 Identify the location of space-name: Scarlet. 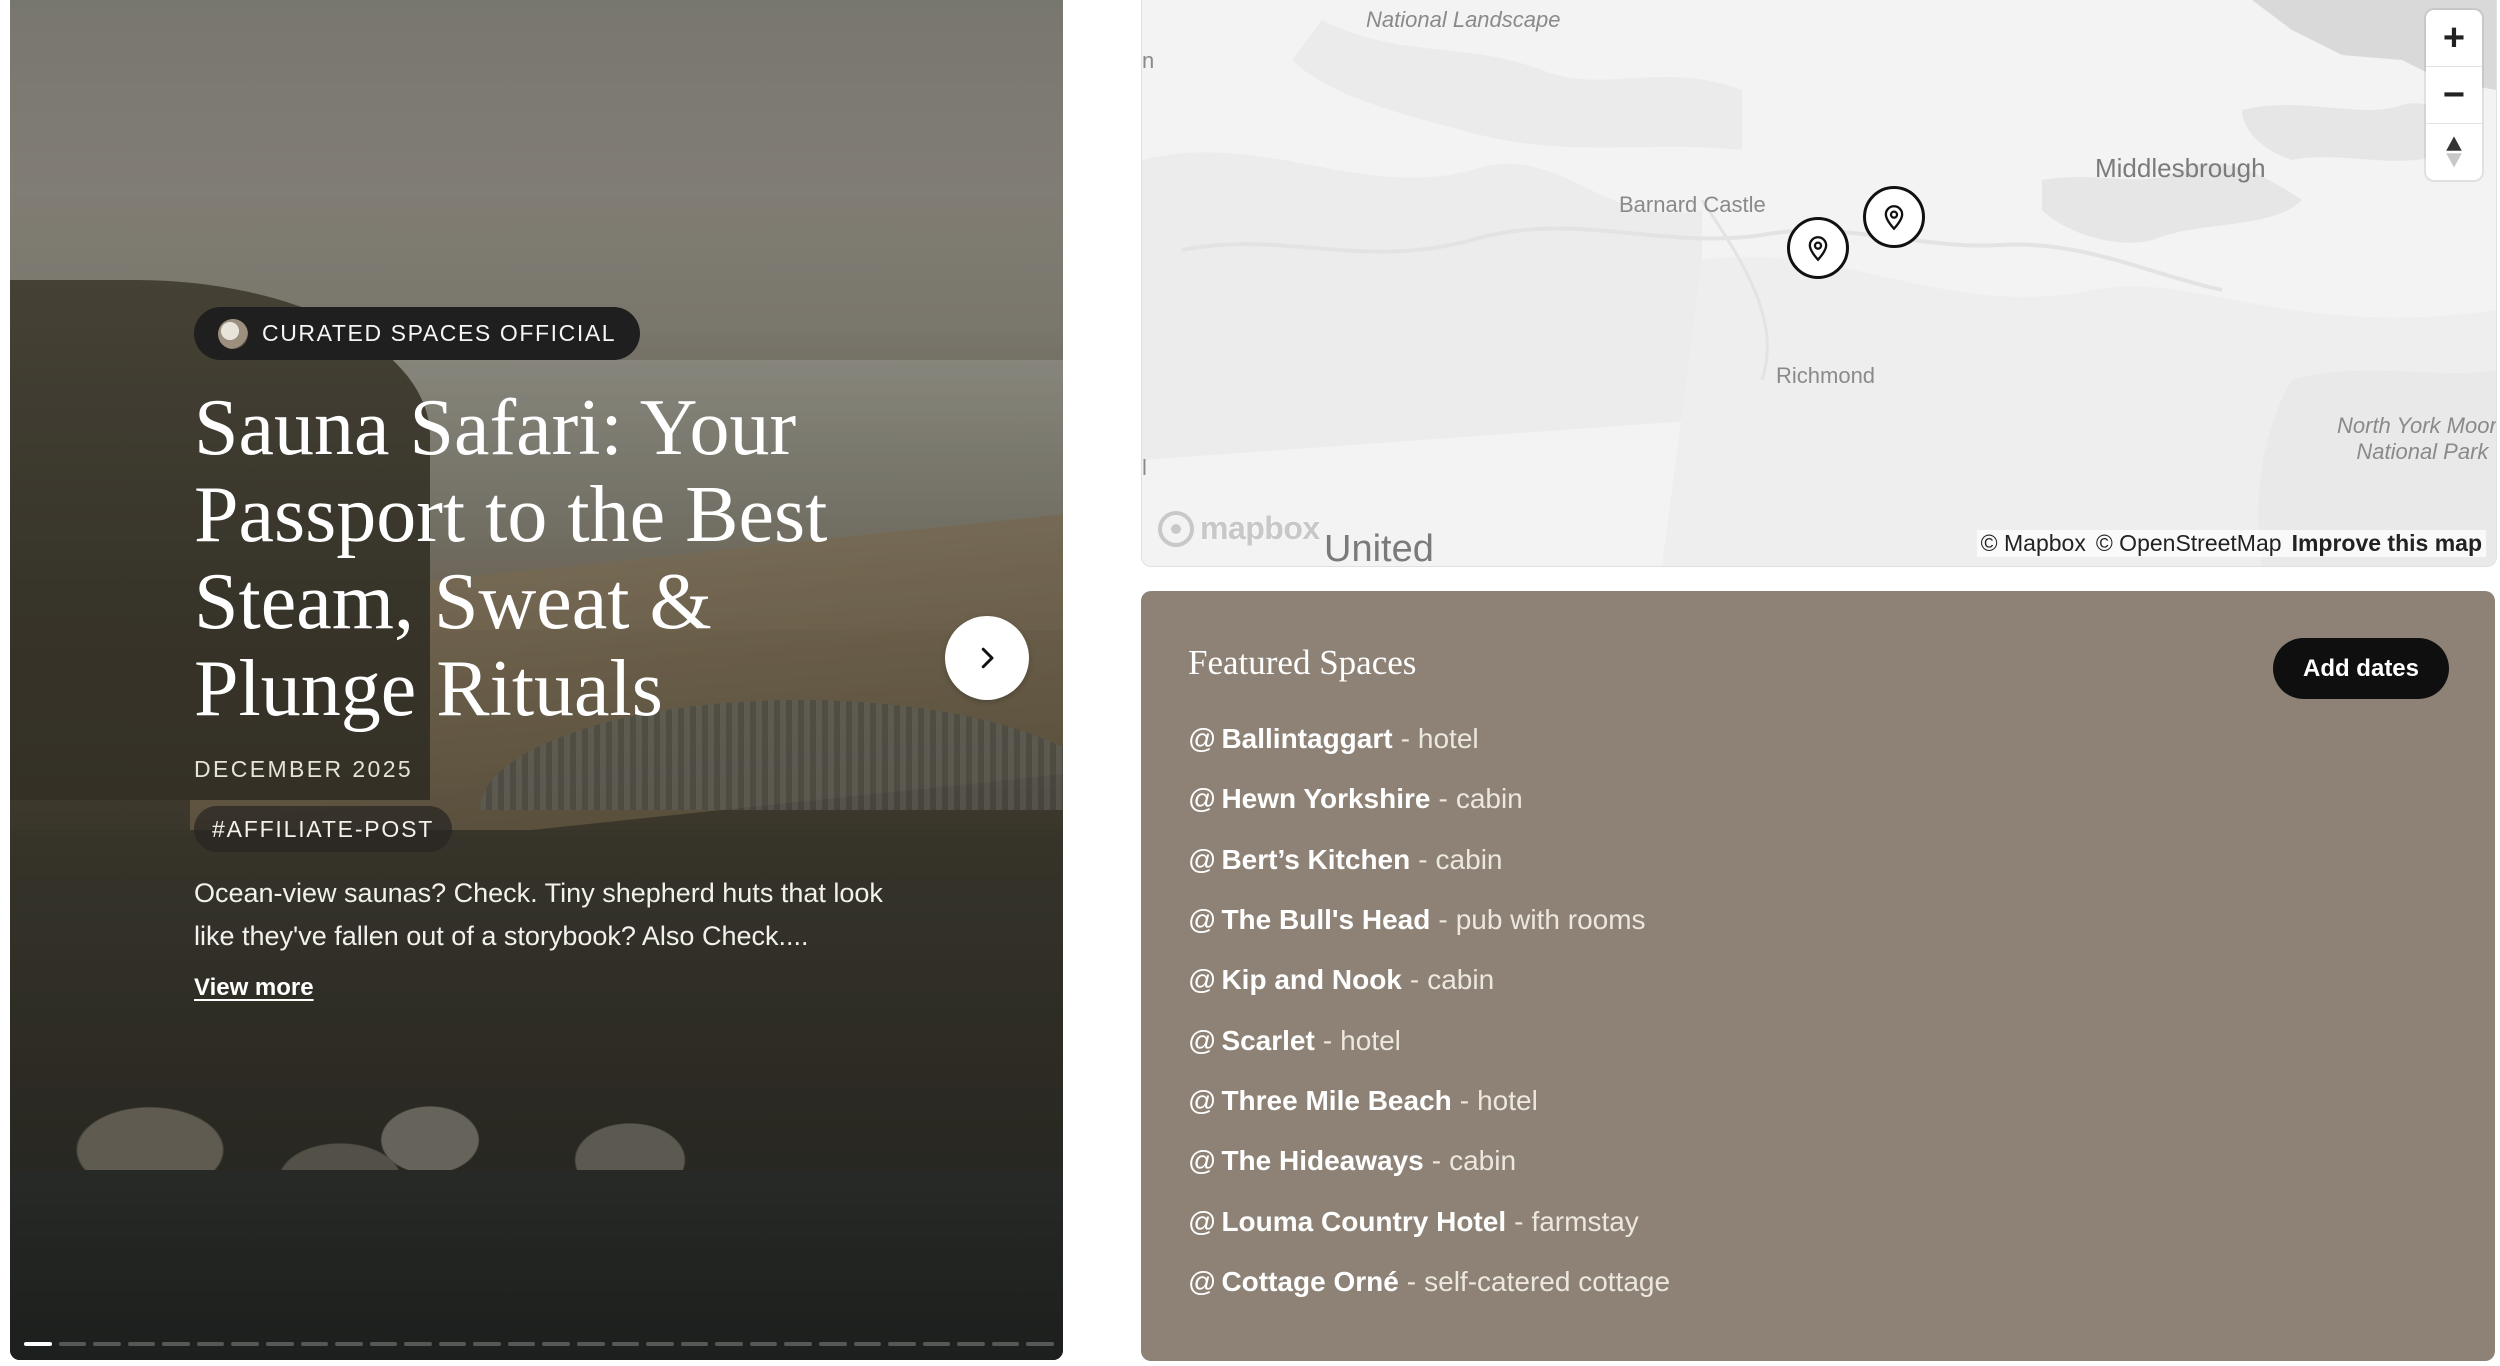
(1267, 1041).